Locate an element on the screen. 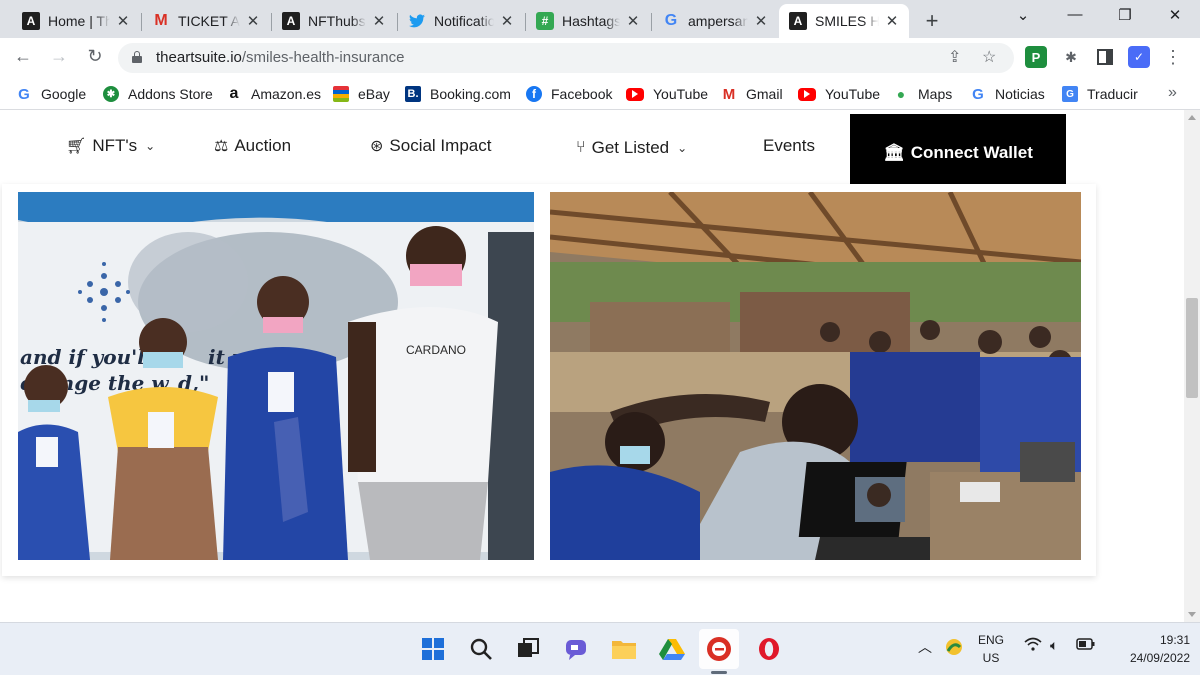  tab-hashtags: # Hashtags ✕ is located at coordinates (588, 21).